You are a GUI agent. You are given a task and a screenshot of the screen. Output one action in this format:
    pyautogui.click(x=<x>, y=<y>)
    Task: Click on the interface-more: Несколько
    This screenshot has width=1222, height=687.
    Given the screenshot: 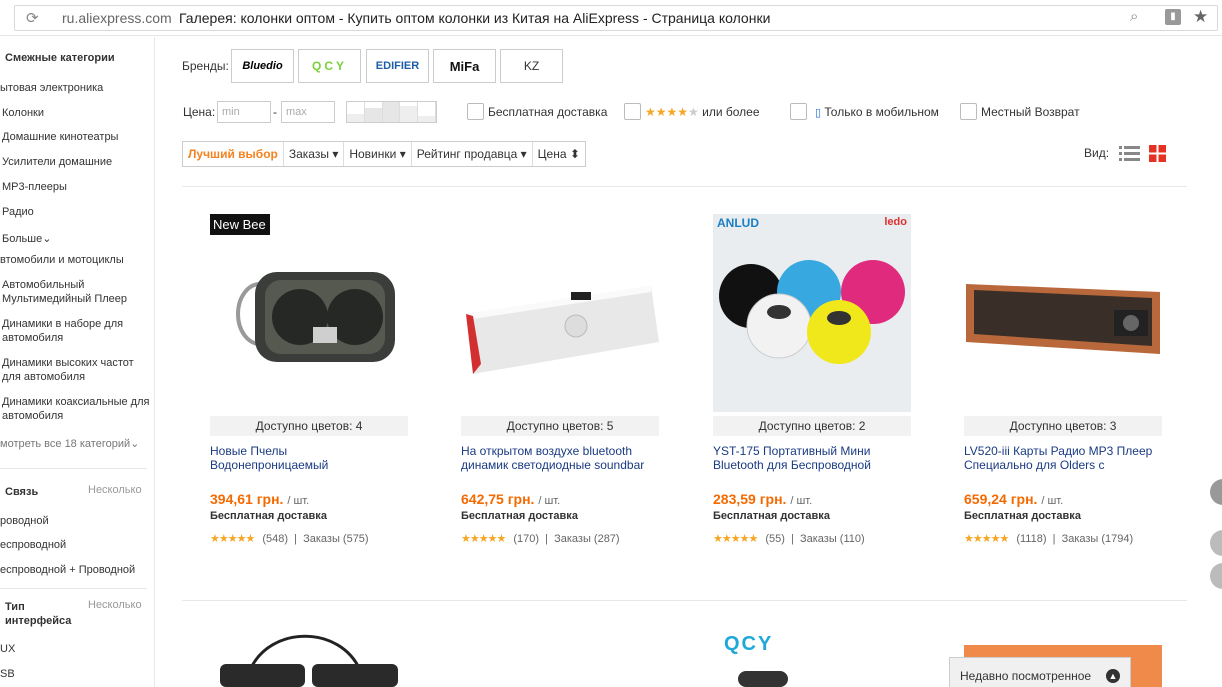 What is the action you would take?
    pyautogui.click(x=115, y=605)
    